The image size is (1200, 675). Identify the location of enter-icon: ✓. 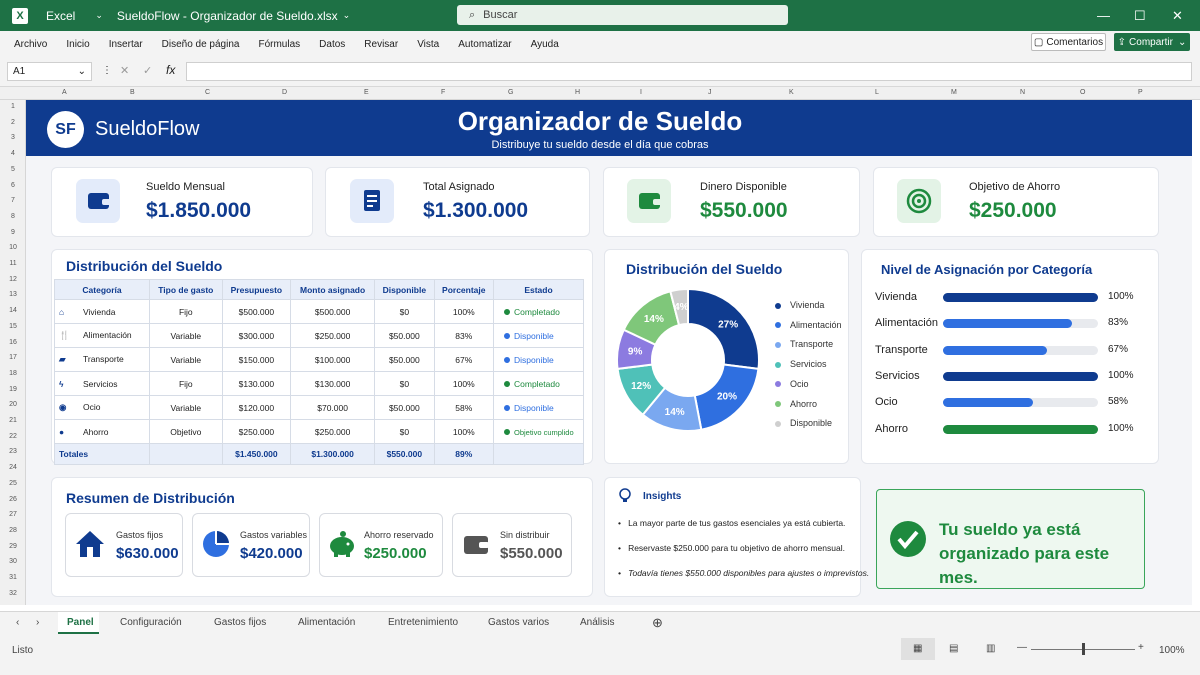
(147, 70).